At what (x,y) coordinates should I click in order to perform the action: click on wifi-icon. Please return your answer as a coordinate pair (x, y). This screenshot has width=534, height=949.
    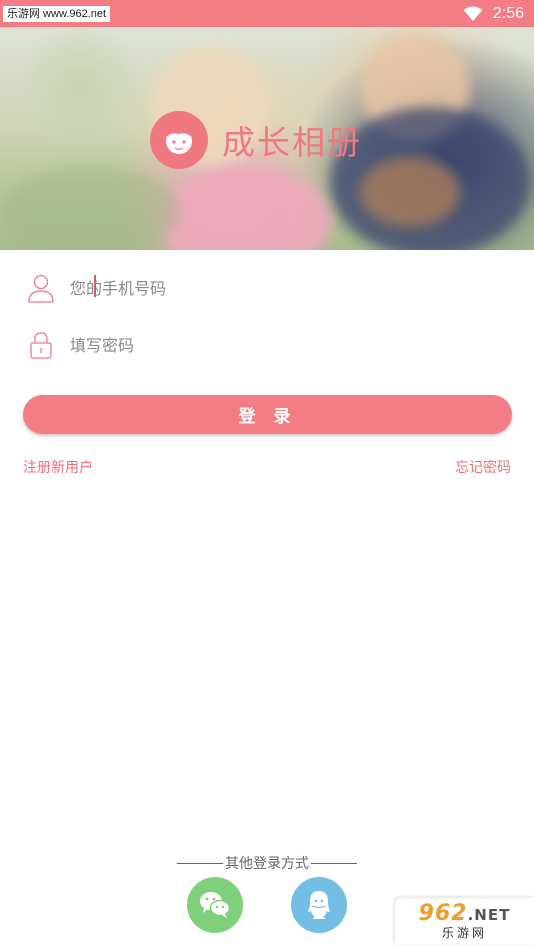
    Looking at the image, I should click on (473, 13).